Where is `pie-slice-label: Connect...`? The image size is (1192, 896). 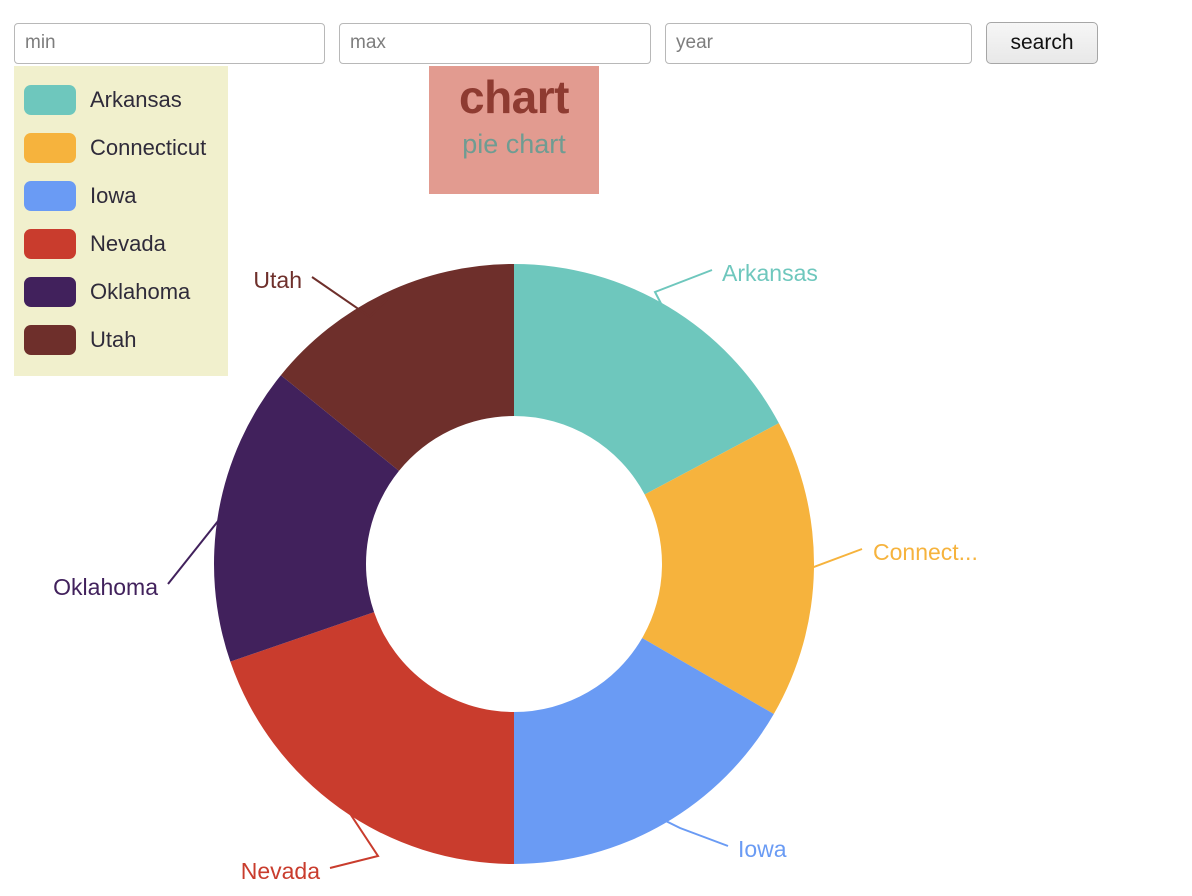 pie-slice-label: Connect... is located at coordinates (925, 552).